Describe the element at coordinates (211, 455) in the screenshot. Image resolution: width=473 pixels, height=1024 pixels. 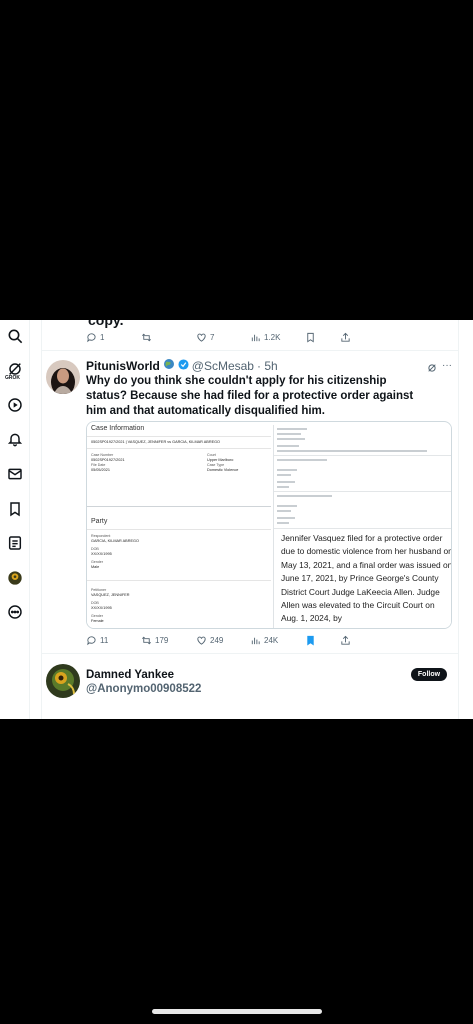
I see `court-label: Court` at that location.